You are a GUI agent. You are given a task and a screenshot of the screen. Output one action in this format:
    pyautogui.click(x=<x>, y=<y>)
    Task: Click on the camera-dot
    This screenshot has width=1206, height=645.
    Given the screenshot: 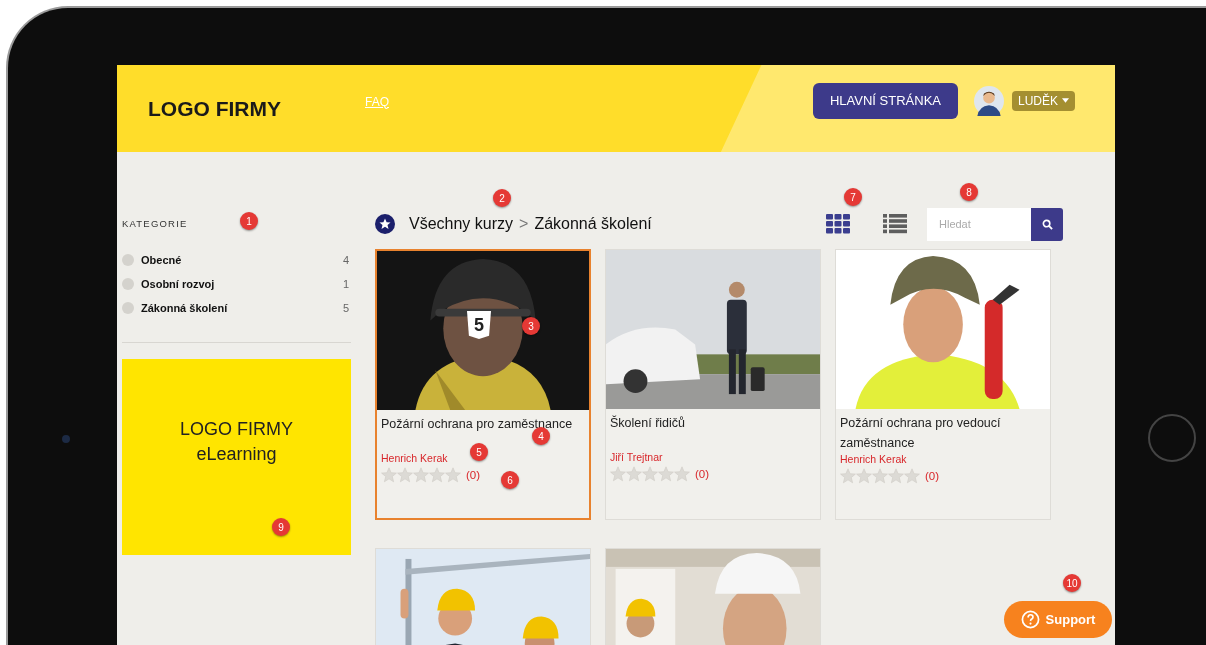 What is the action you would take?
    pyautogui.click(x=66, y=439)
    